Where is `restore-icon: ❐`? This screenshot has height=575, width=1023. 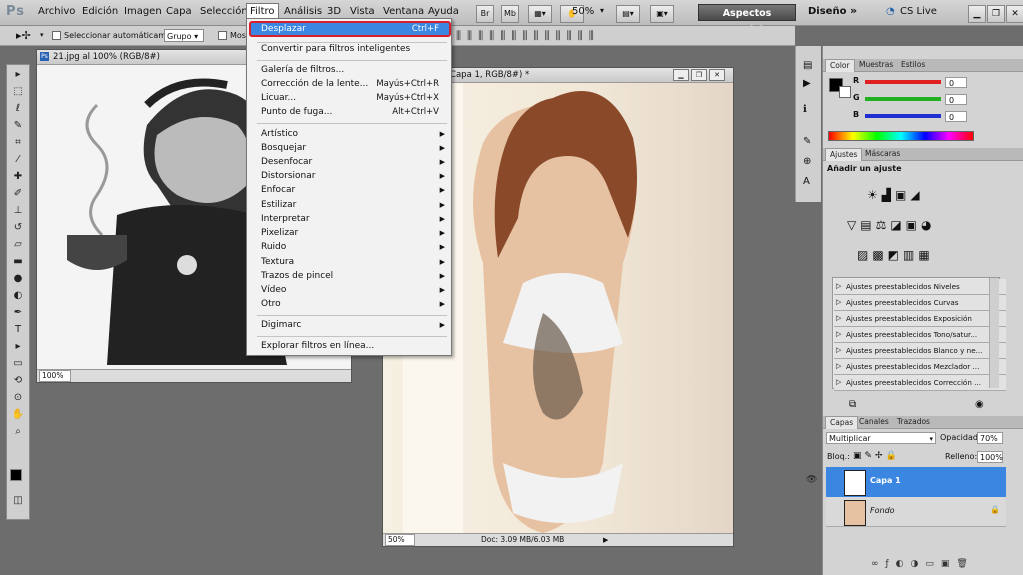
restore-icon: ❐ is located at coordinates (699, 75).